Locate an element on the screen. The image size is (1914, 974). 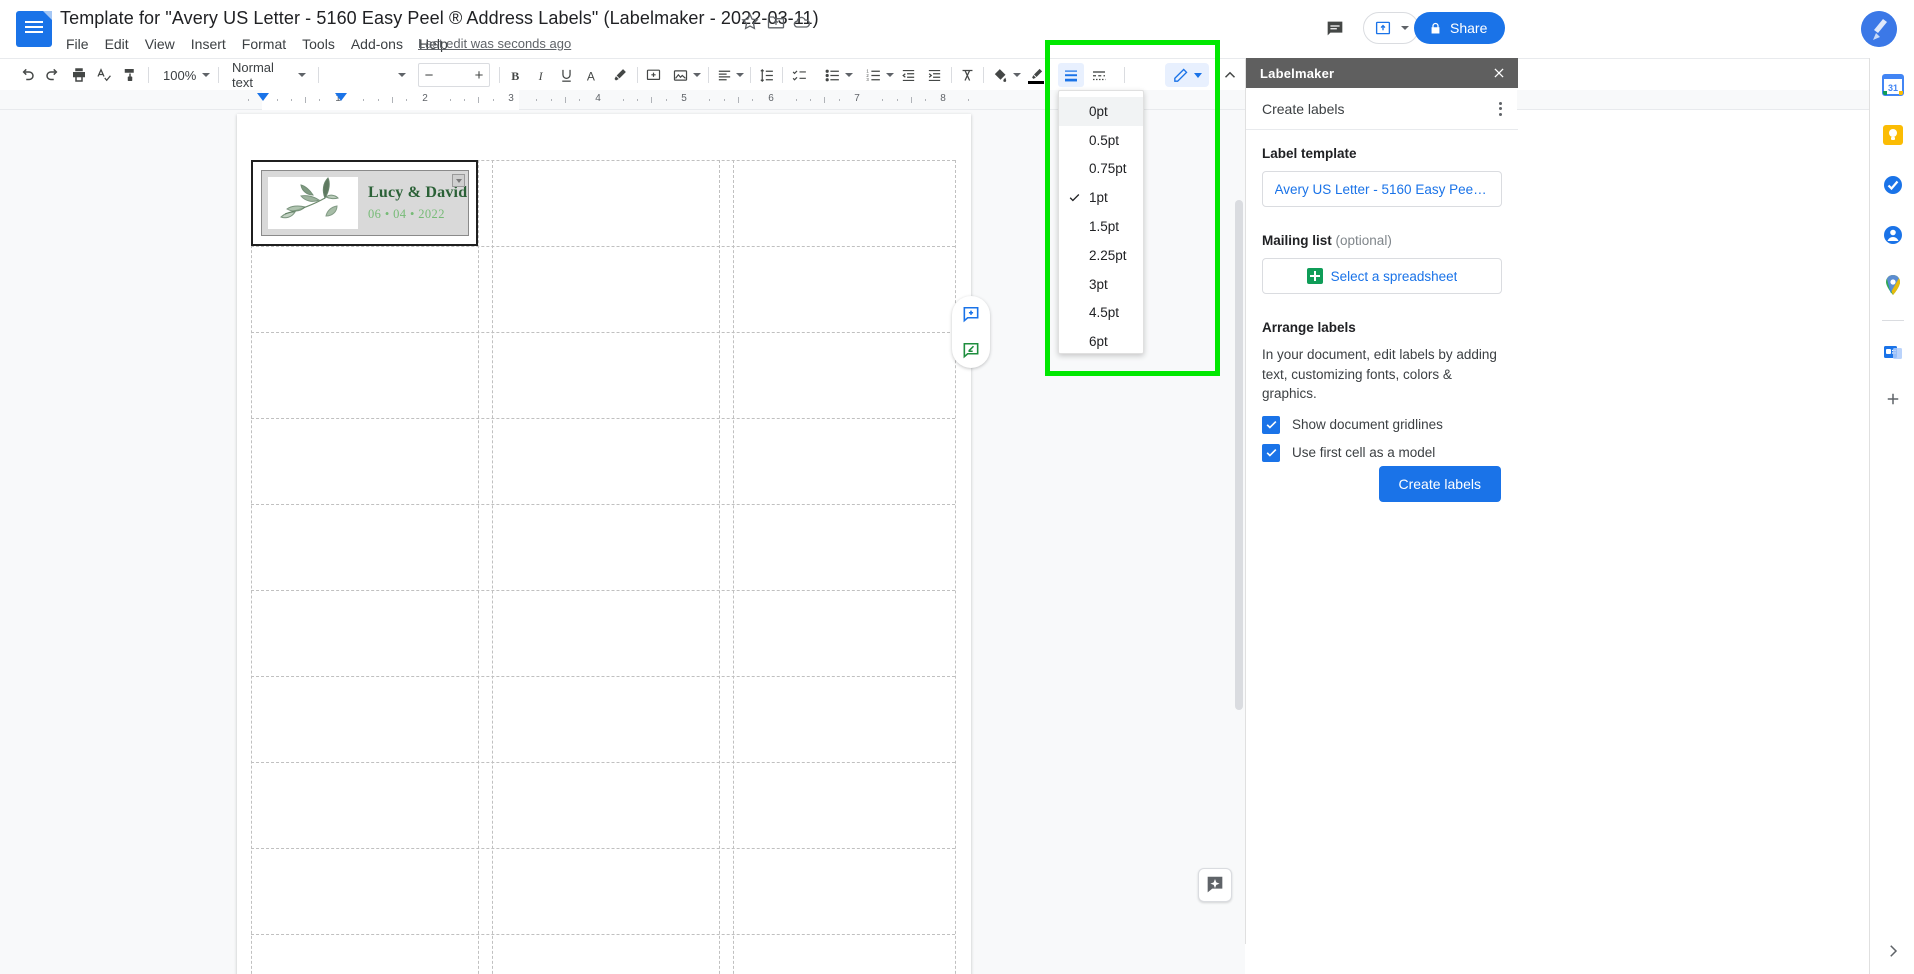
bold-icon: B is located at coordinates (515, 75).